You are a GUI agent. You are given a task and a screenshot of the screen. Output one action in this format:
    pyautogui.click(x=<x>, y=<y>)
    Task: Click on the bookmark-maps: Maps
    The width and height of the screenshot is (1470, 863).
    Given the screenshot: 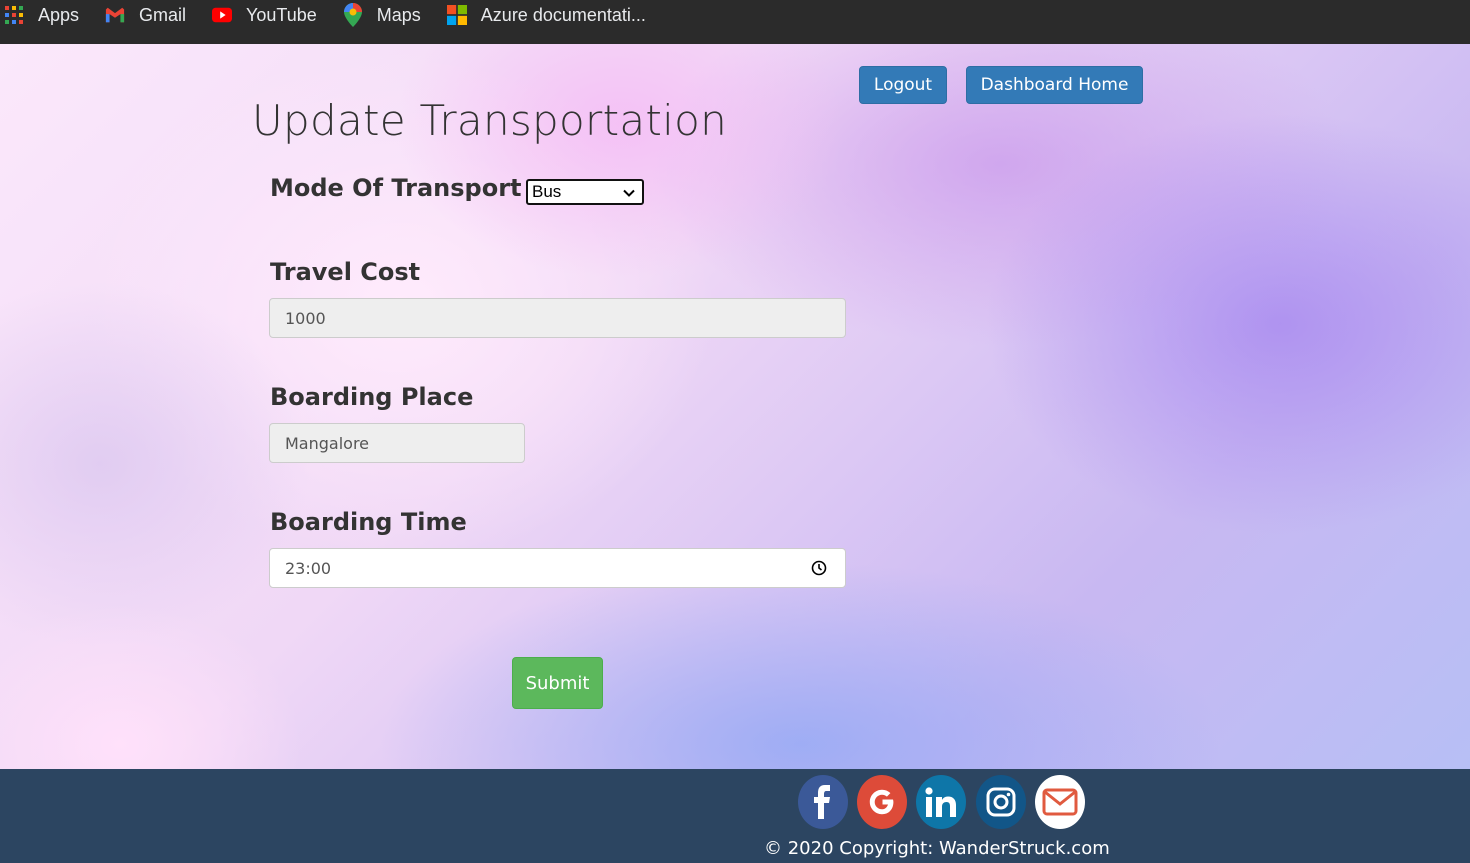 What is the action you would take?
    pyautogui.click(x=382, y=15)
    